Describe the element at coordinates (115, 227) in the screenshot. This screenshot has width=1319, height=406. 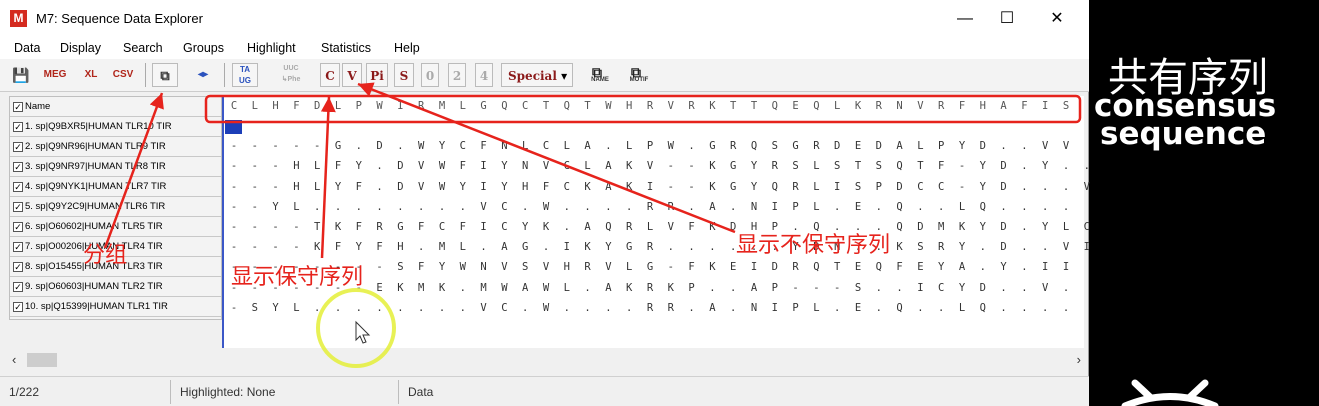
I see `sequence-name-row: ✓ 6. sp|O60602|HUMAN TLR5 TIR` at that location.